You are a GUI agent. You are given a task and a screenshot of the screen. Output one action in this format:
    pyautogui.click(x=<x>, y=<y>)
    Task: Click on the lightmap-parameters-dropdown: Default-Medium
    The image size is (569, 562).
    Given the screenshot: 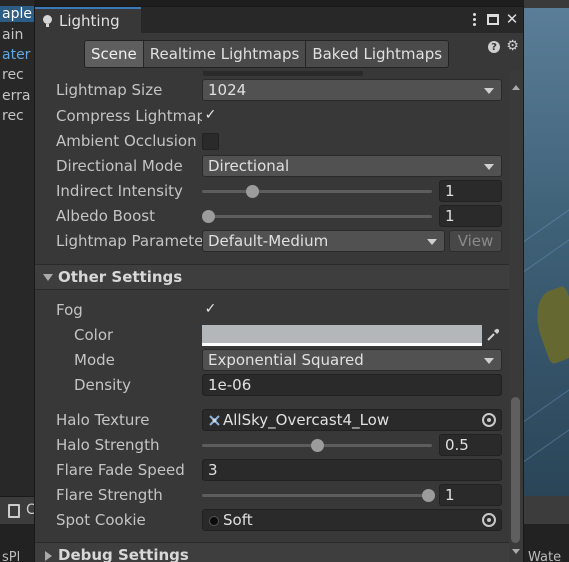 What is the action you would take?
    pyautogui.click(x=323, y=241)
    